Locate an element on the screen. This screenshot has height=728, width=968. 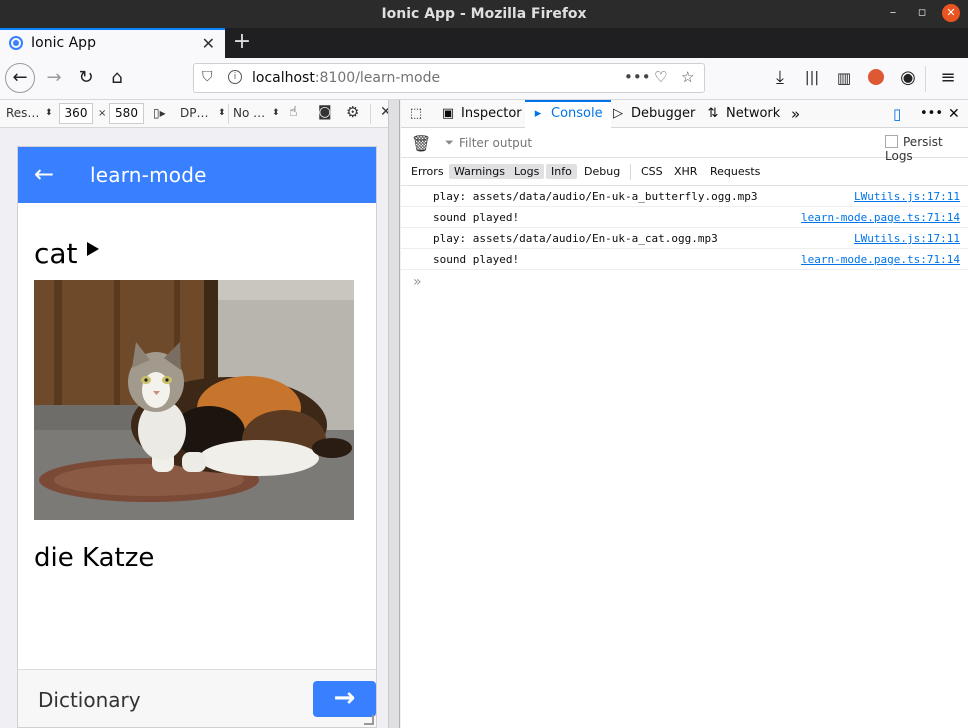
cat-photo-illustration is located at coordinates (194, 400).